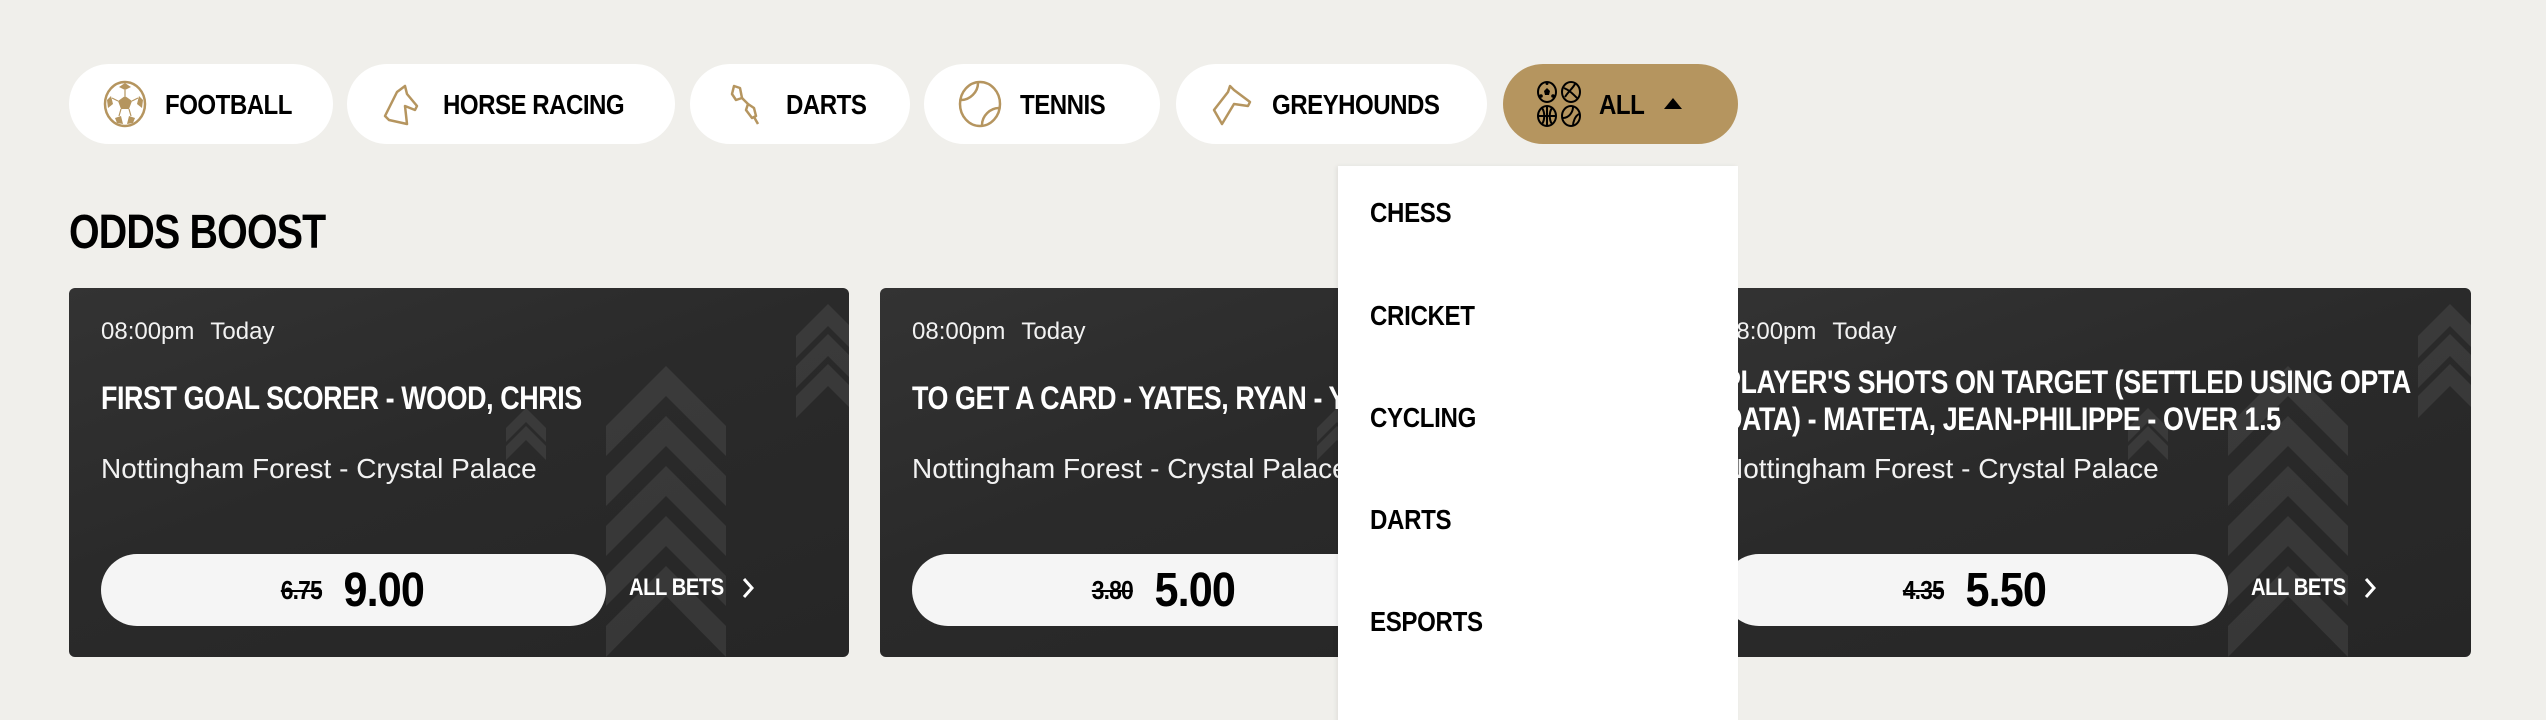 This screenshot has height=720, width=2546. I want to click on tennis-ball-icon, so click(980, 104).